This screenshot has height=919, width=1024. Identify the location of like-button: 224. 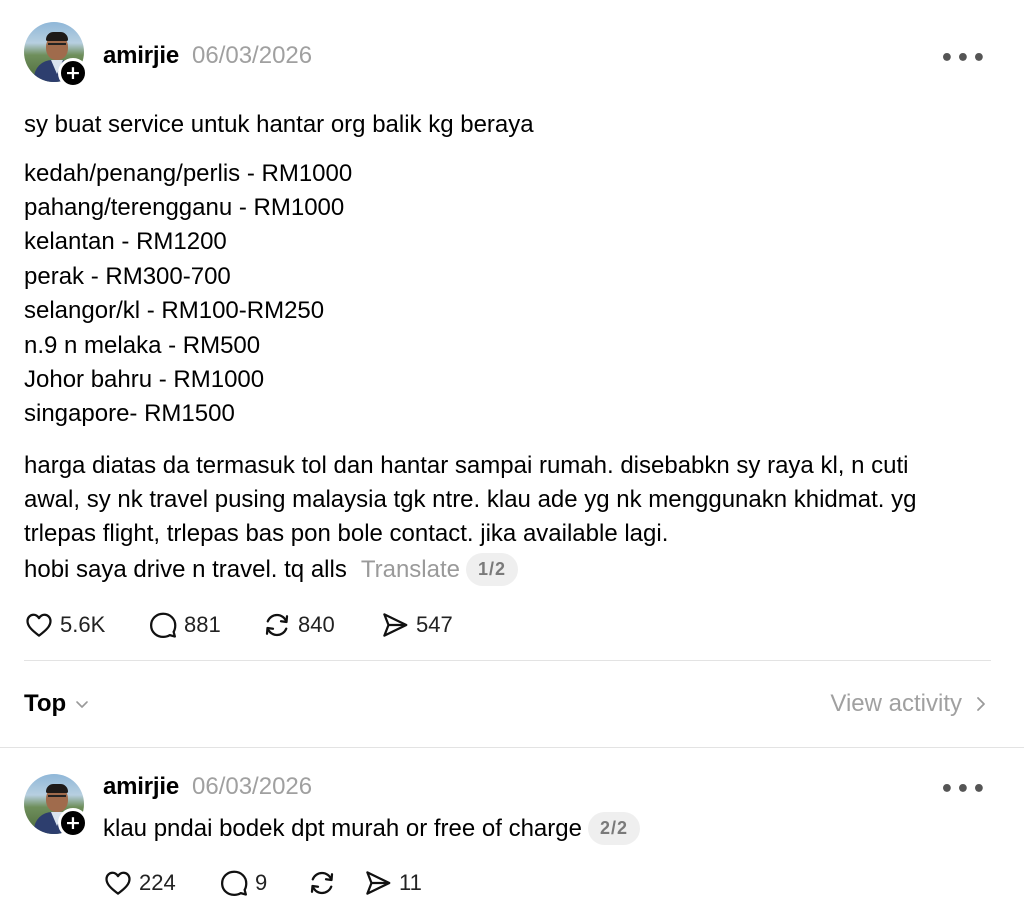
(161, 883).